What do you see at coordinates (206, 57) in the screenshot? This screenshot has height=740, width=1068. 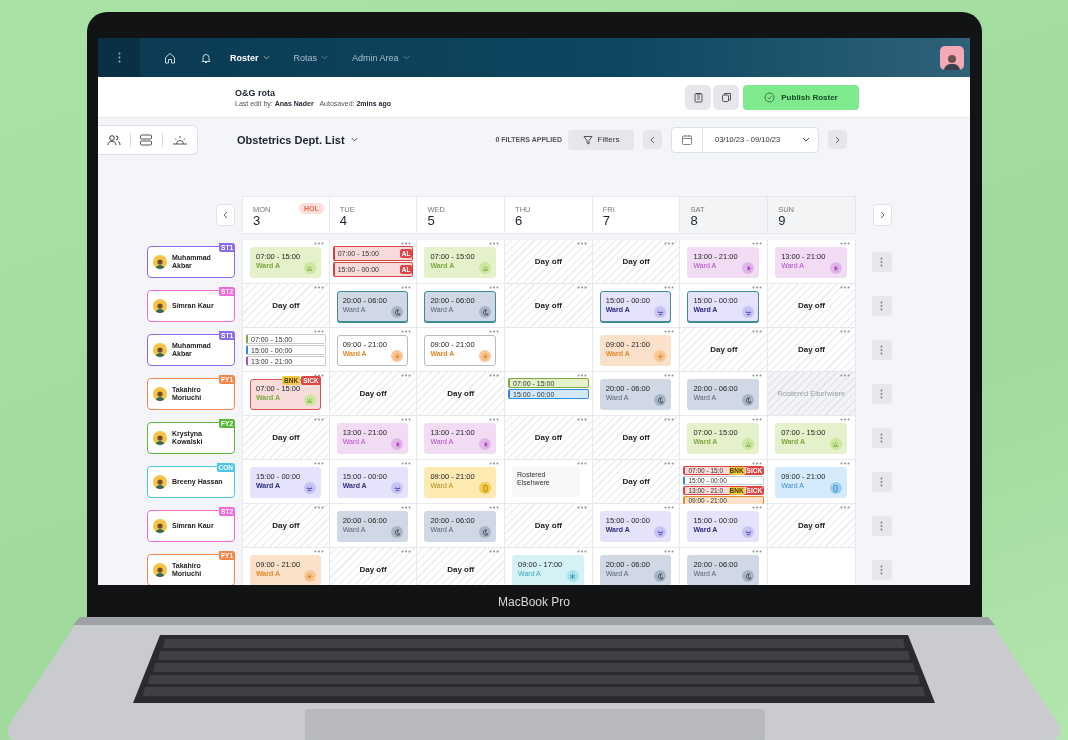 I see `bell-icon` at bounding box center [206, 57].